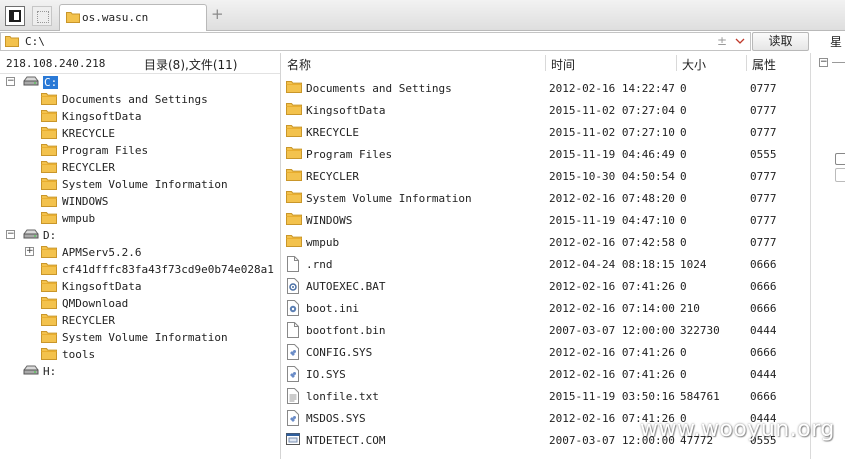 The height and width of the screenshot is (459, 845). I want to click on file-size: 210, so click(690, 308).